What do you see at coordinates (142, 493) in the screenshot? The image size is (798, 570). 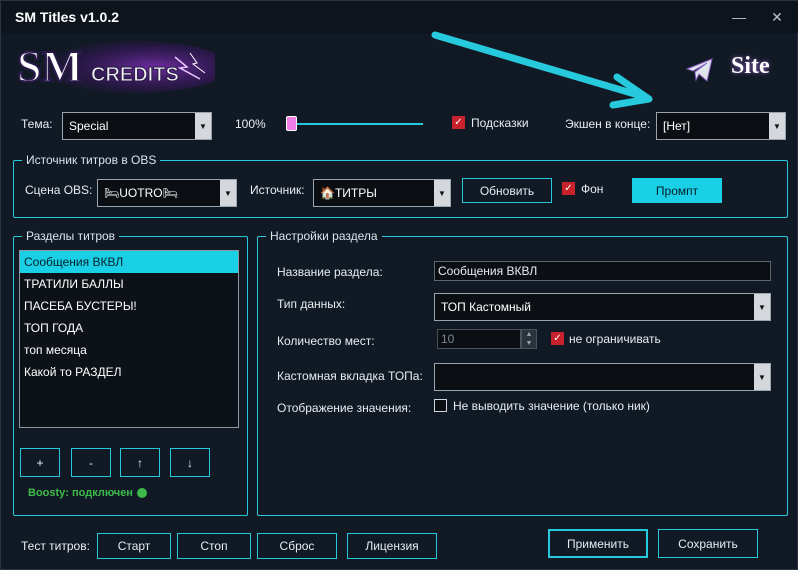 I see `status-dot-icon` at bounding box center [142, 493].